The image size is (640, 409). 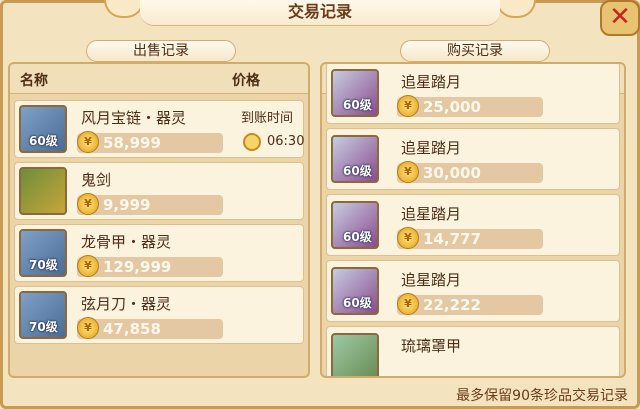 What do you see at coordinates (286, 141) in the screenshot?
I see `arrive-time: 06:30` at bounding box center [286, 141].